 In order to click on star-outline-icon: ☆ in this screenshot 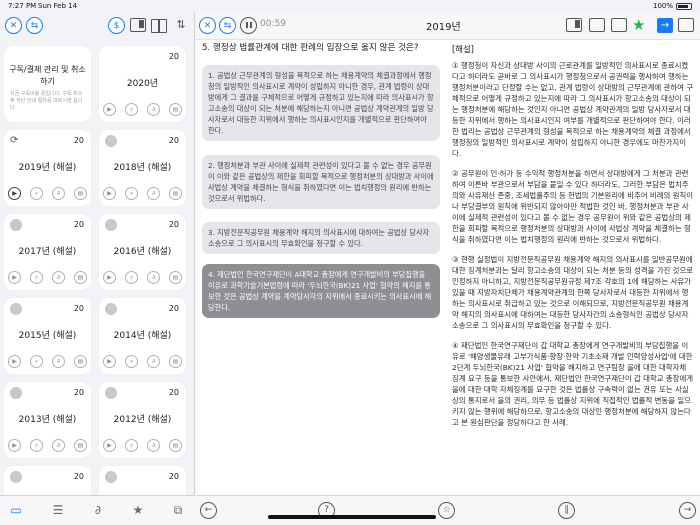, I will do `click(446, 510)`.